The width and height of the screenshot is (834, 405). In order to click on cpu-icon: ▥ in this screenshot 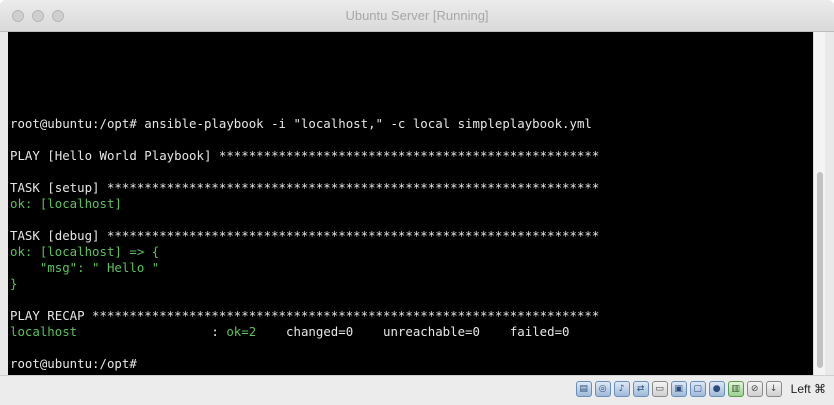, I will do `click(735, 389)`.